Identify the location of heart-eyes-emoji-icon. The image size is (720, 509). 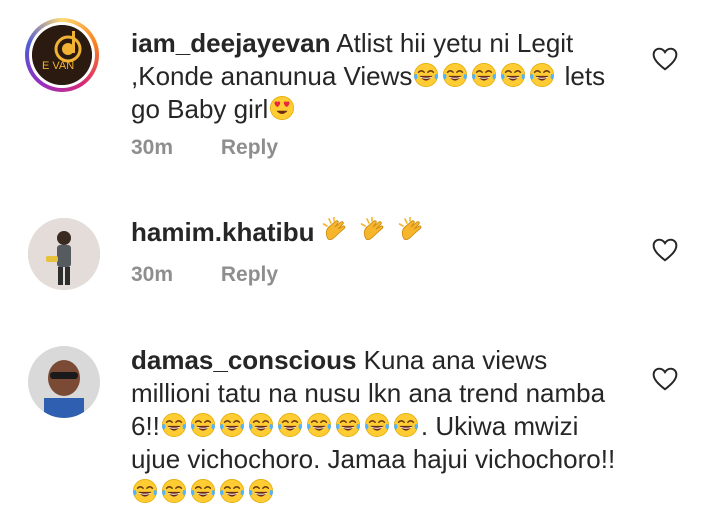
(282, 108).